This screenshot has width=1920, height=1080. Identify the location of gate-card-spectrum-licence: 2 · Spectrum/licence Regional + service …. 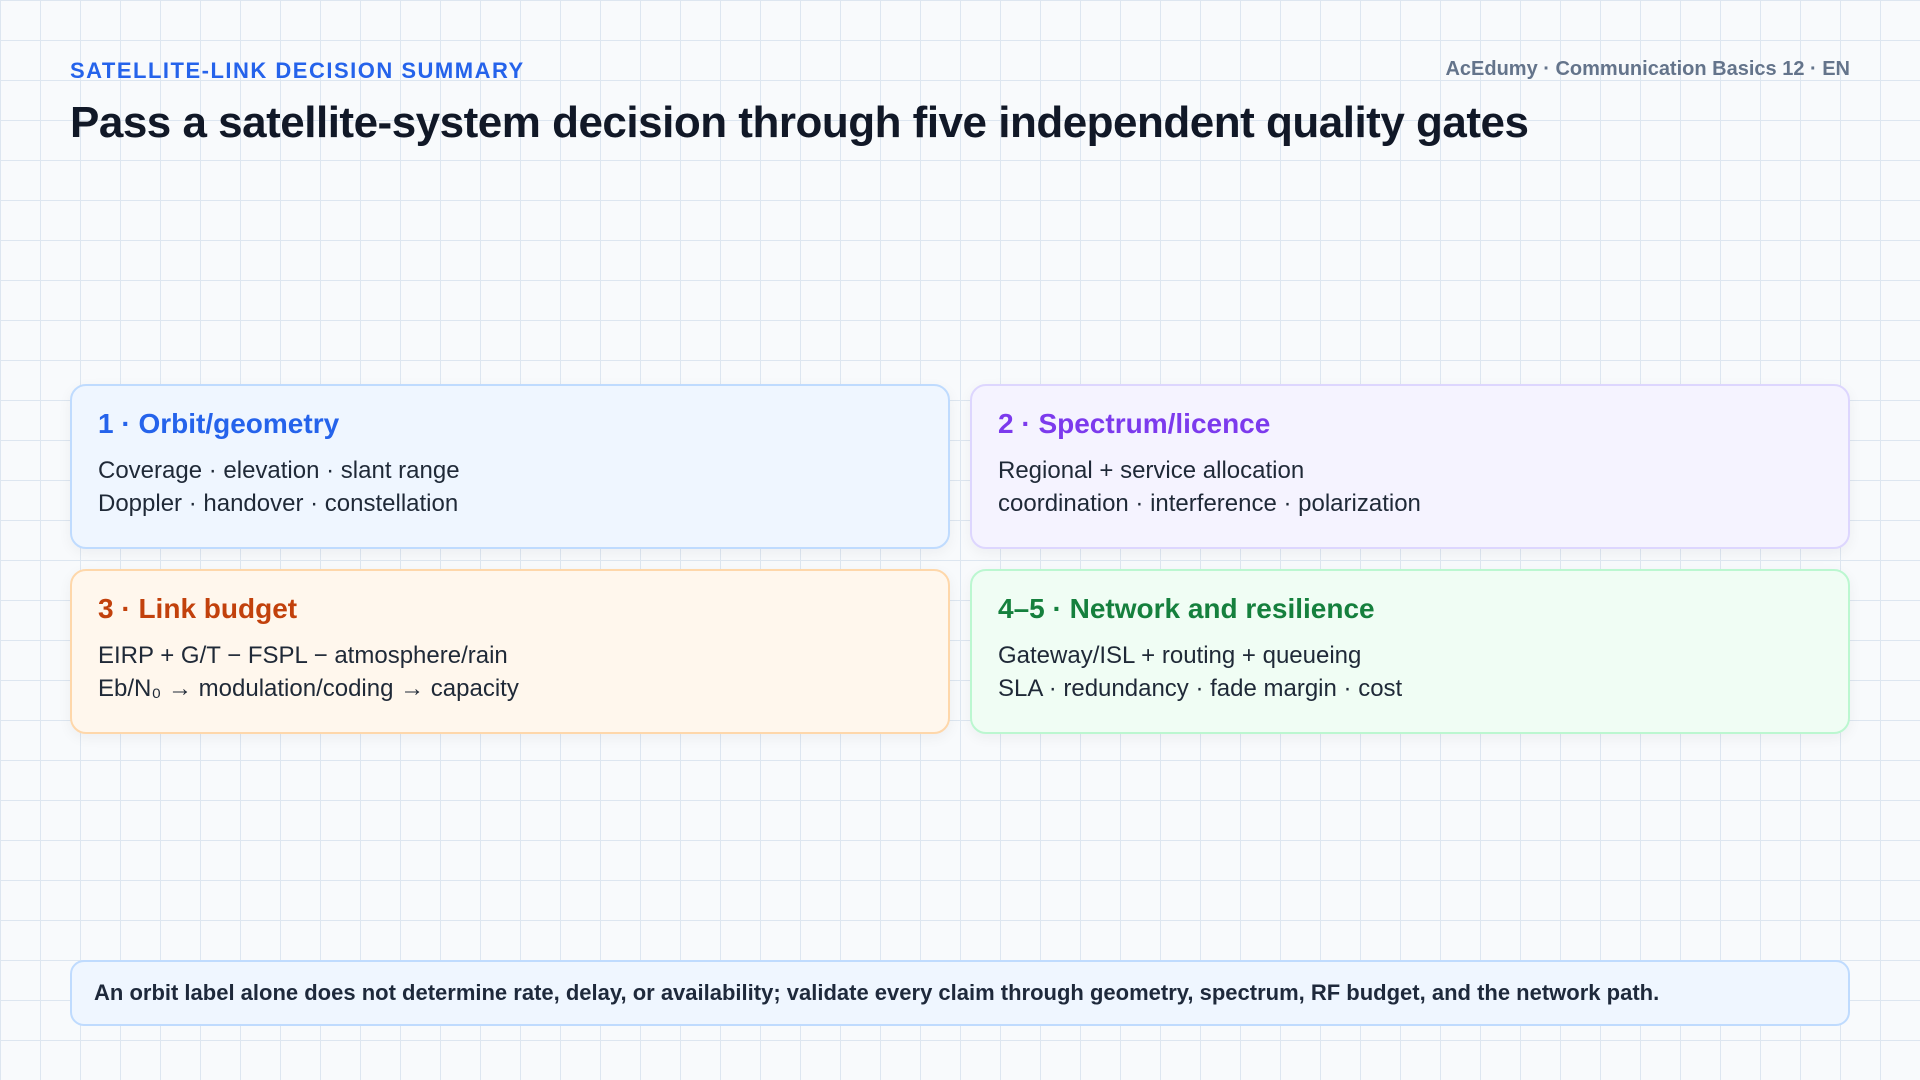
(1410, 466).